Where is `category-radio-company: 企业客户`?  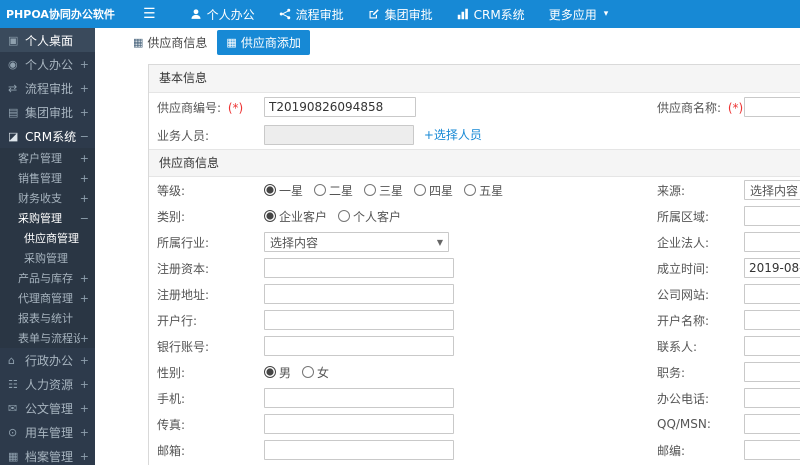
category-radio-company: 企业客户 is located at coordinates (295, 216).